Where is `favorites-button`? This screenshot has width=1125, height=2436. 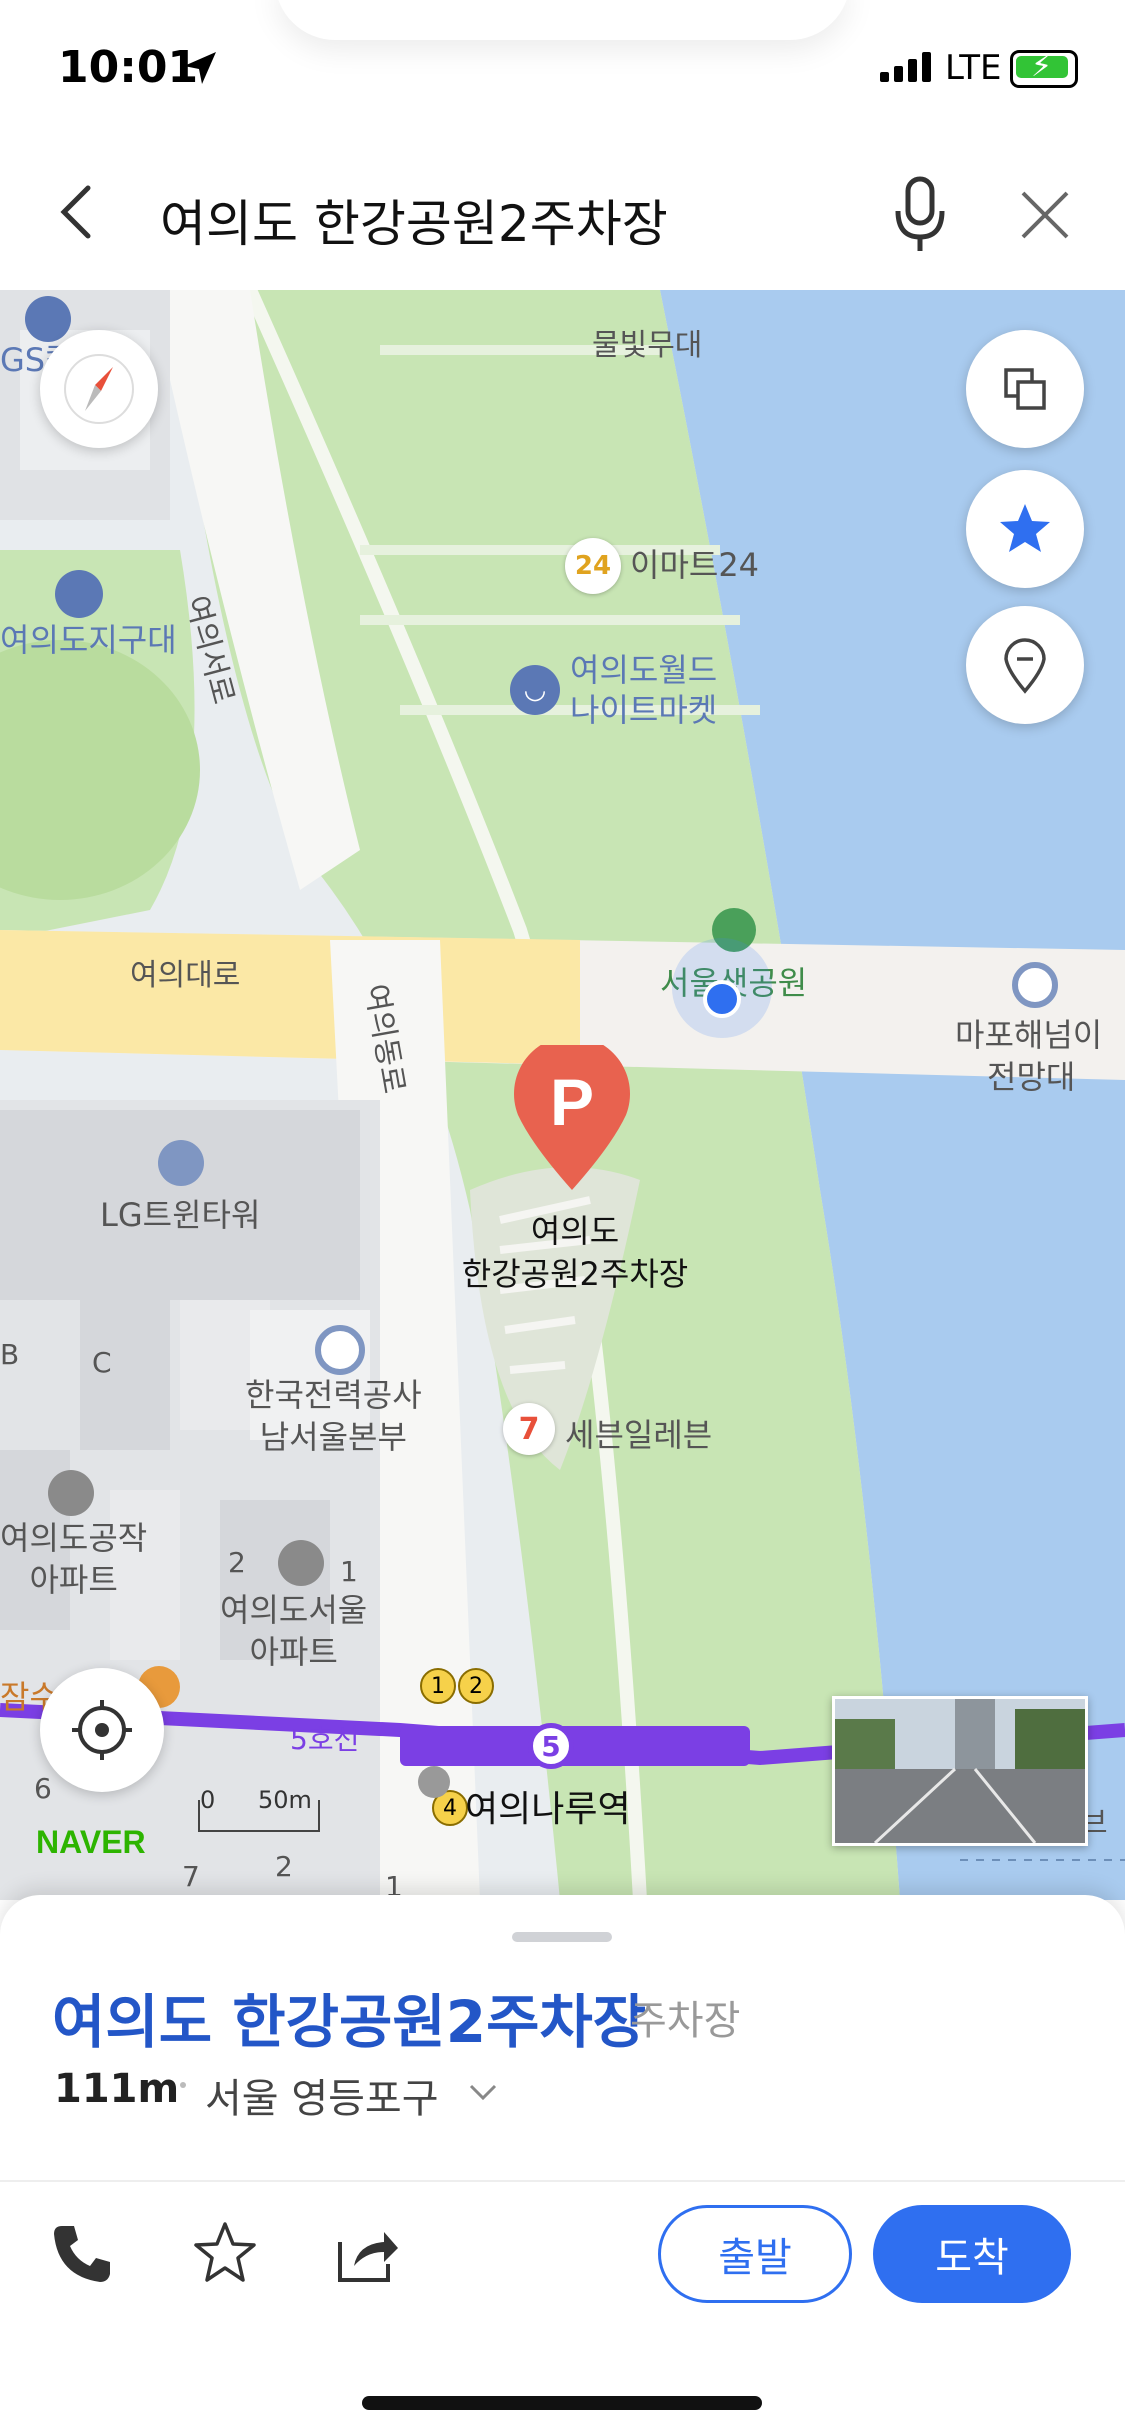 favorites-button is located at coordinates (1025, 529).